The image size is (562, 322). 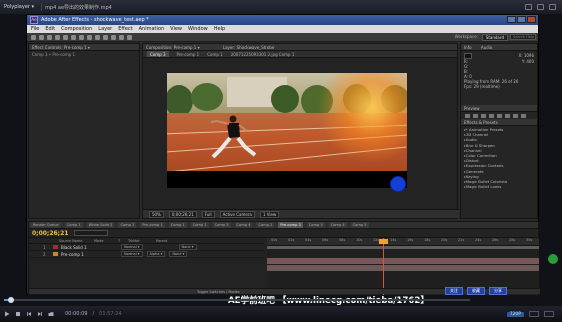 I want to click on pan-behind-tool-icon, so click(x=73, y=37).